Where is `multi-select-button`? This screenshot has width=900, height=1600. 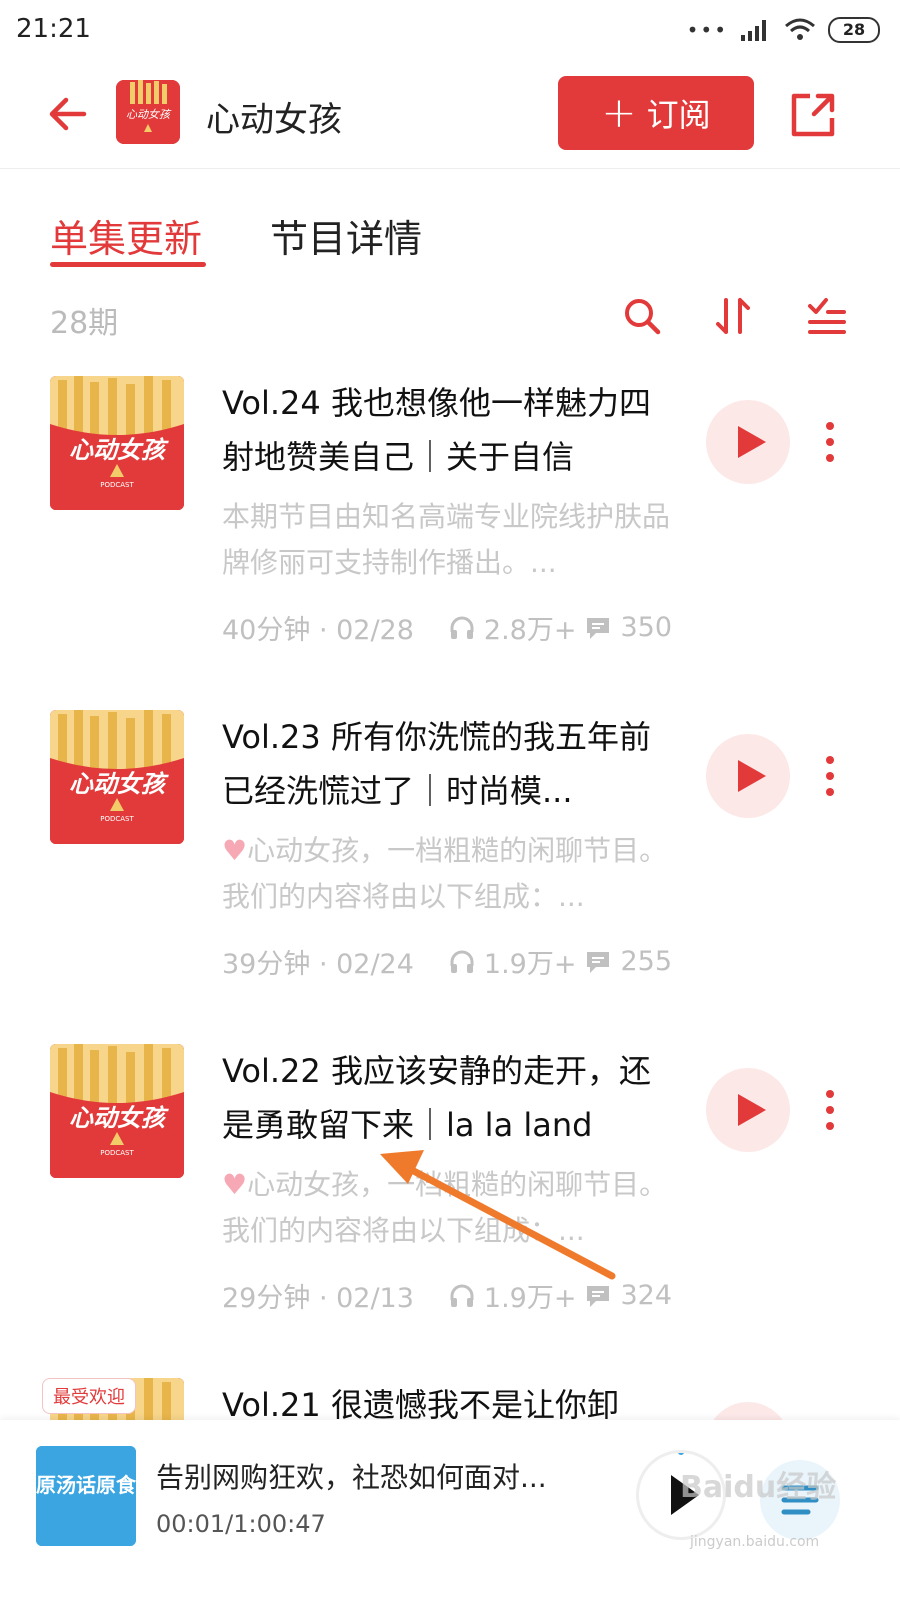 multi-select-button is located at coordinates (826, 316).